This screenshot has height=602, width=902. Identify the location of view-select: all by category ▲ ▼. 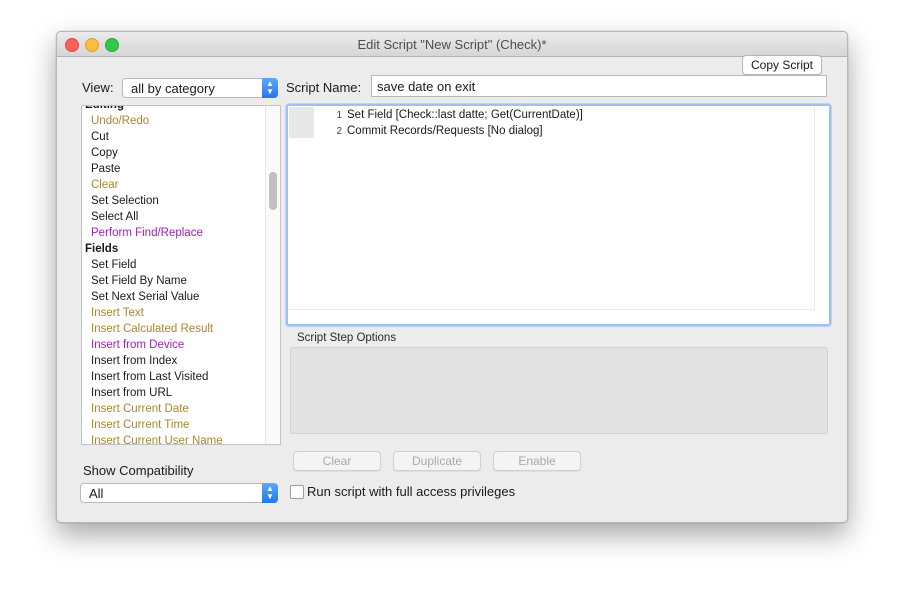
(200, 88).